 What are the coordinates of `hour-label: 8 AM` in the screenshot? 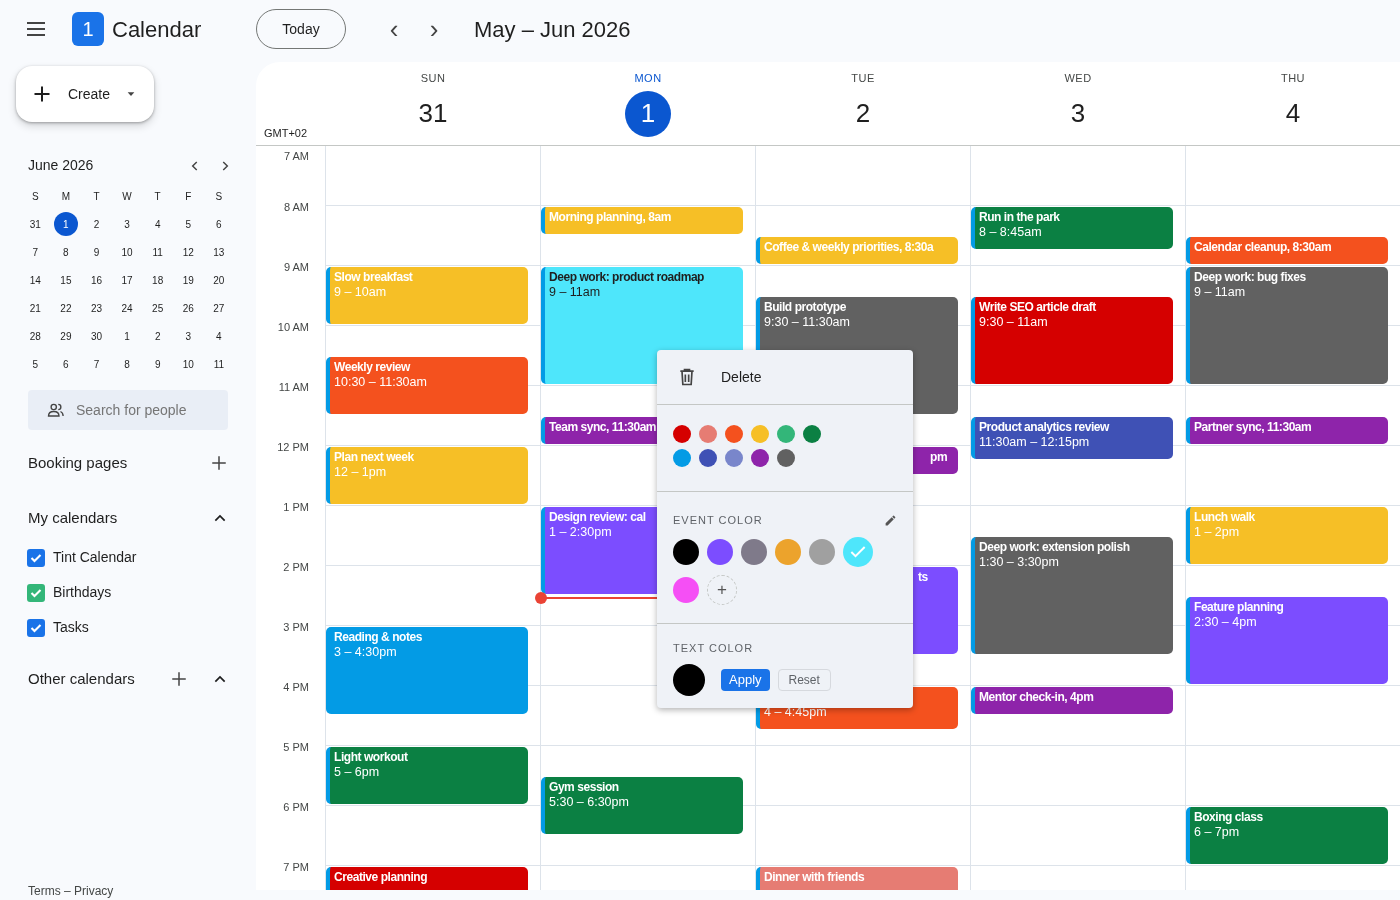 It's located at (296, 207).